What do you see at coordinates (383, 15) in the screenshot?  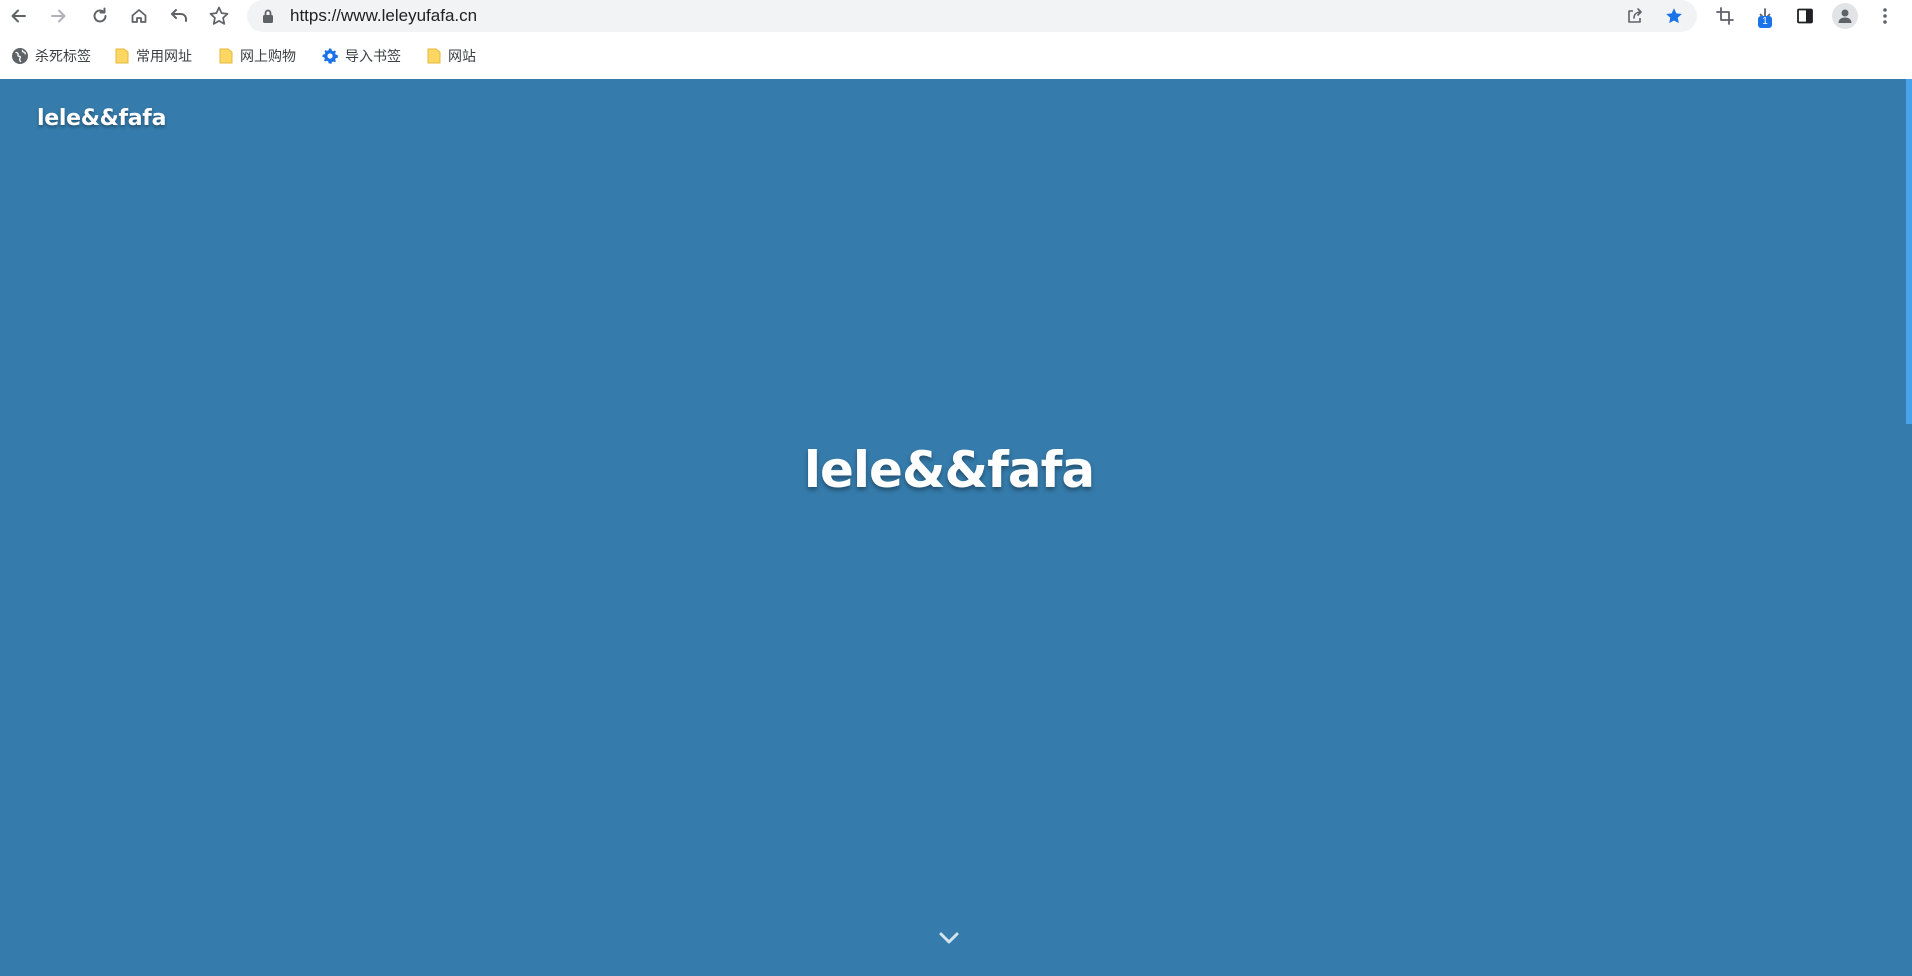 I see `url-text: https://www.leleyufafa.cn` at bounding box center [383, 15].